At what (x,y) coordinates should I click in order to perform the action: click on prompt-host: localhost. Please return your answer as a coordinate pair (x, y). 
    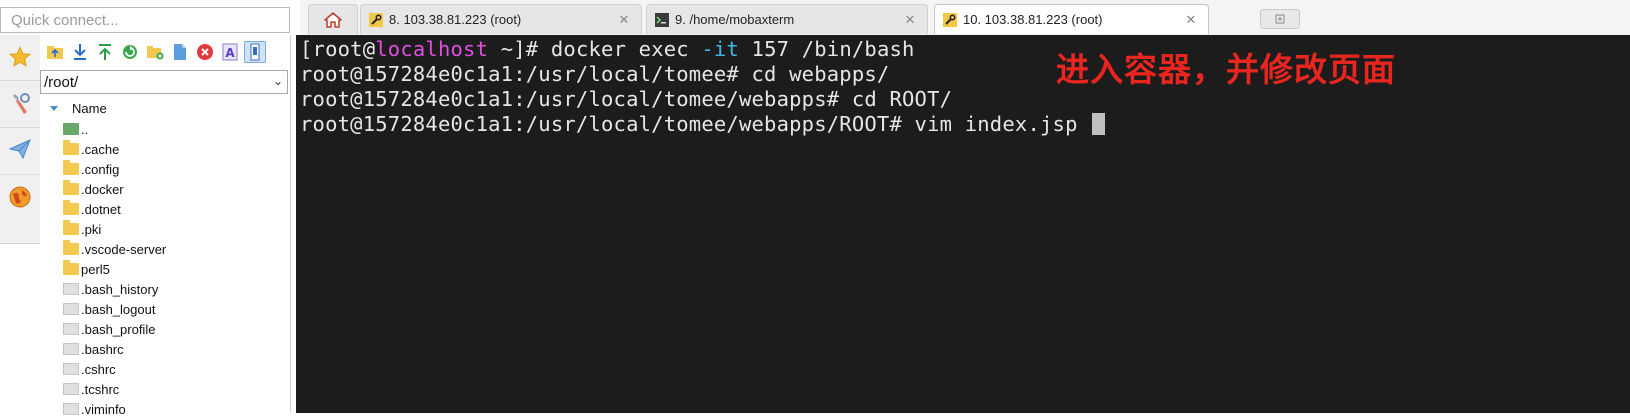
    Looking at the image, I should click on (432, 49).